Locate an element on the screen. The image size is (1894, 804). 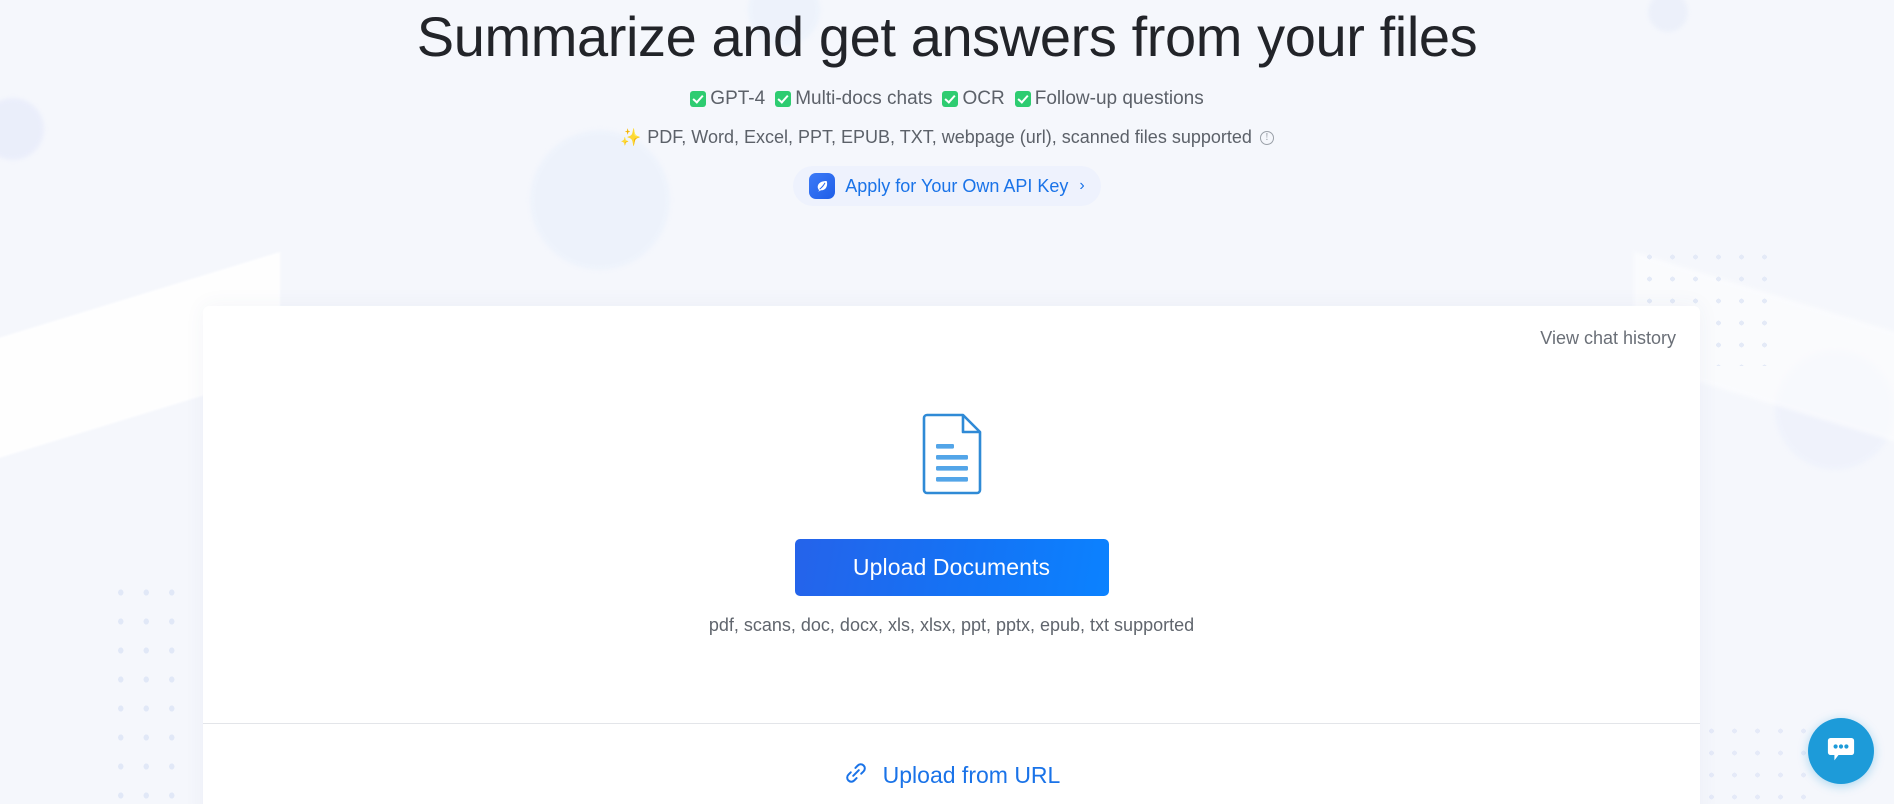
feature-label: GPT-4 is located at coordinates (738, 98).